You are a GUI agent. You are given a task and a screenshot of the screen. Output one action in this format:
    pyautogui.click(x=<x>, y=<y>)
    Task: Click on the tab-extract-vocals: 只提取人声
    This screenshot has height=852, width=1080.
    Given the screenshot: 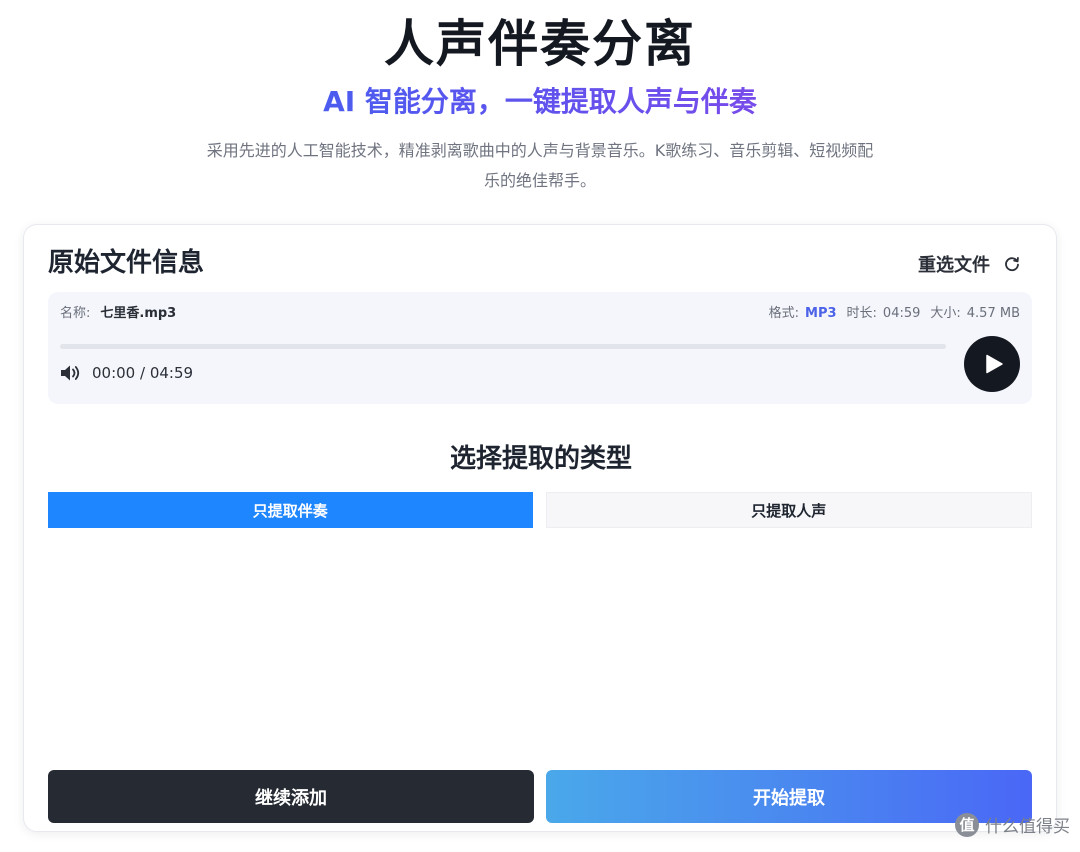 What is the action you would take?
    pyautogui.click(x=788, y=510)
    